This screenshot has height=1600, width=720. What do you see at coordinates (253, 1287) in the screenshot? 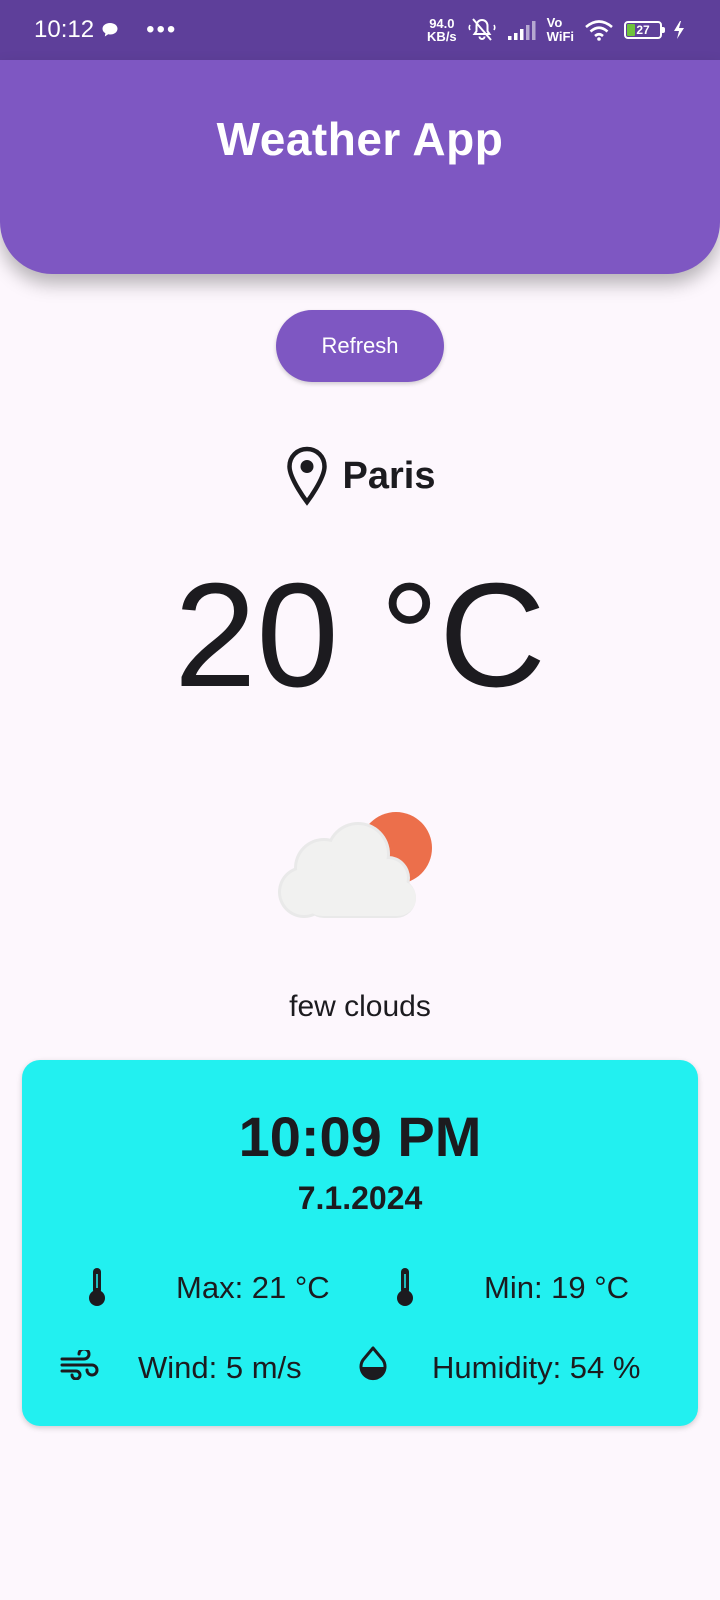
I see `max-temperature: Max: 21 °C` at bounding box center [253, 1287].